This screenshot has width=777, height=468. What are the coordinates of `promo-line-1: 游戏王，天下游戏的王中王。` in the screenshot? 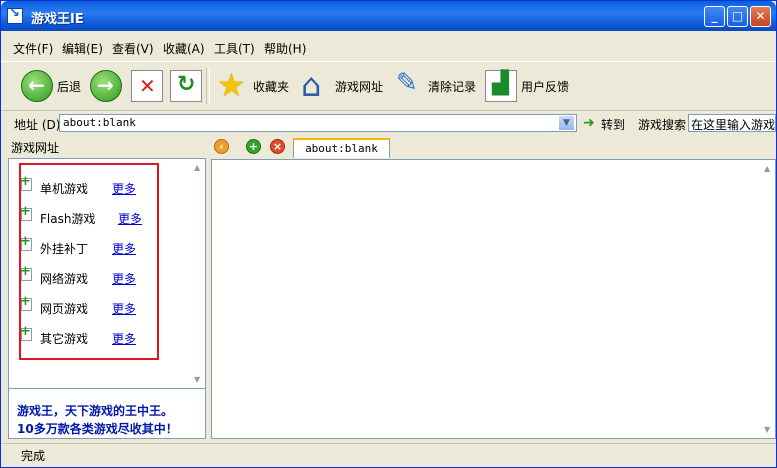 It's located at (95, 411).